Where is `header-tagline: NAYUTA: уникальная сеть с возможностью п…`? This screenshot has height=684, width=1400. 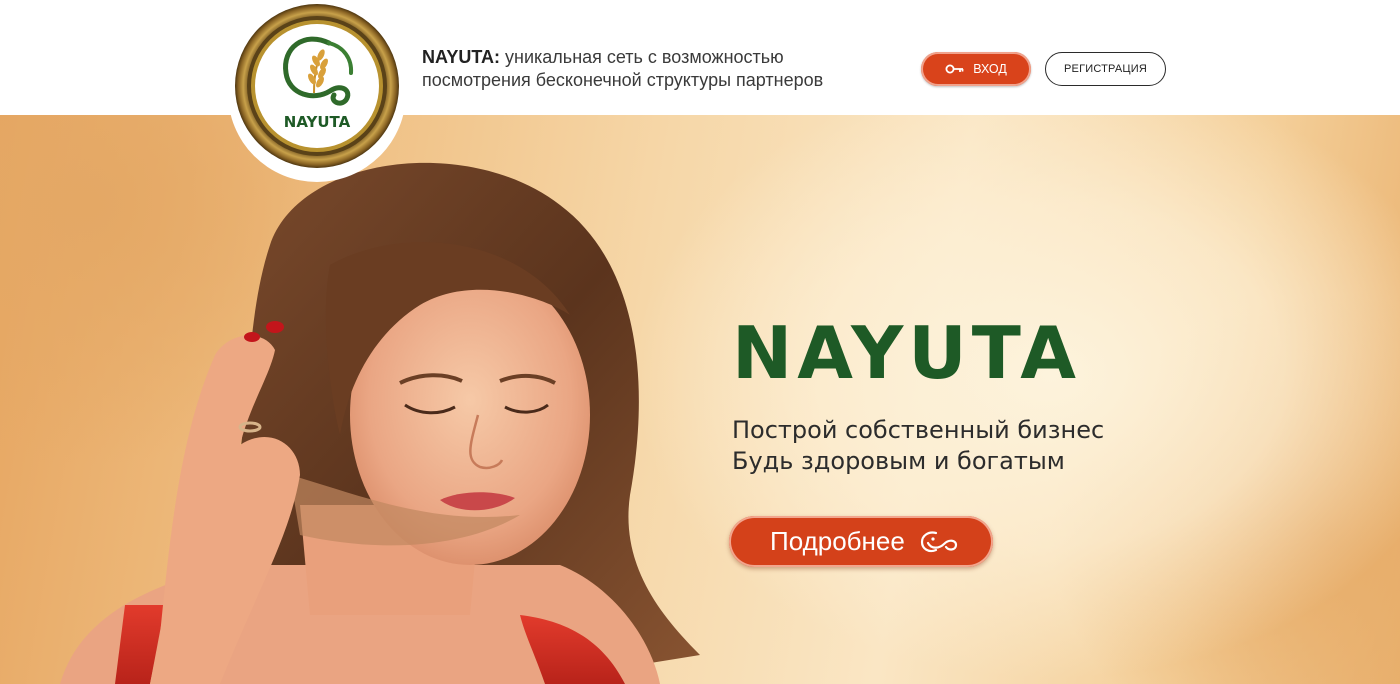
header-tagline: NAYUTA: уникальная сеть с возможностью п… is located at coordinates (652, 69).